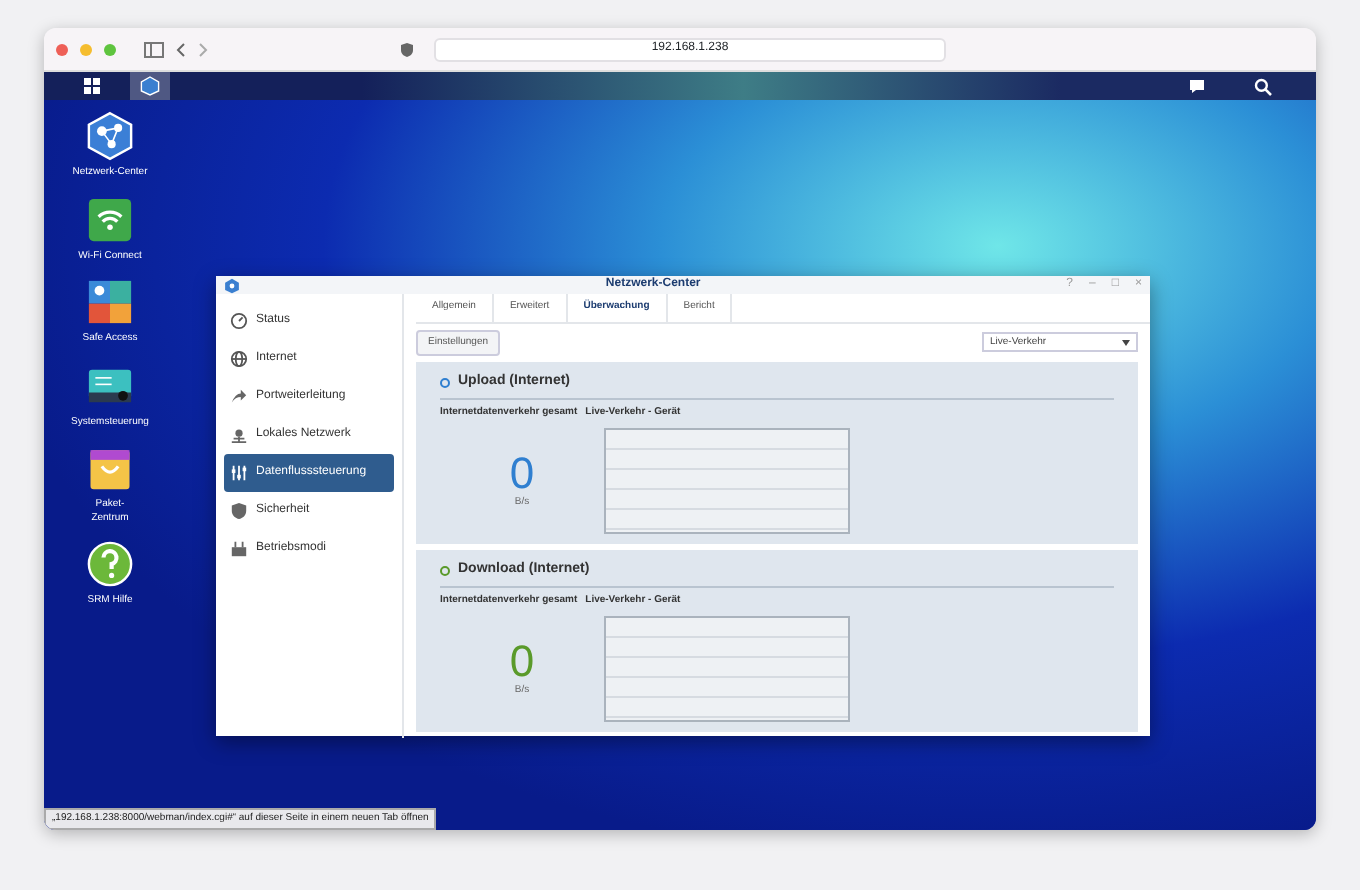  I want to click on back-icon, so click(181, 49).